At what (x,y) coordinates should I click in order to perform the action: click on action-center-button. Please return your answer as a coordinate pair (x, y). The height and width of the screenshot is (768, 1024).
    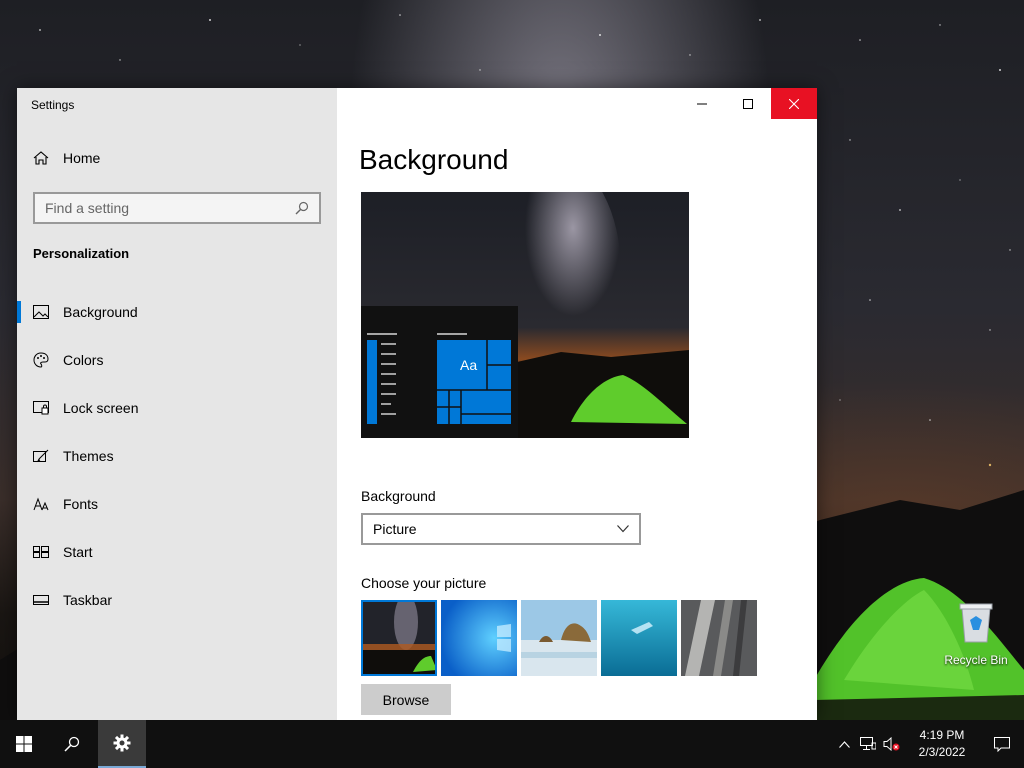
    Looking at the image, I should click on (1002, 744).